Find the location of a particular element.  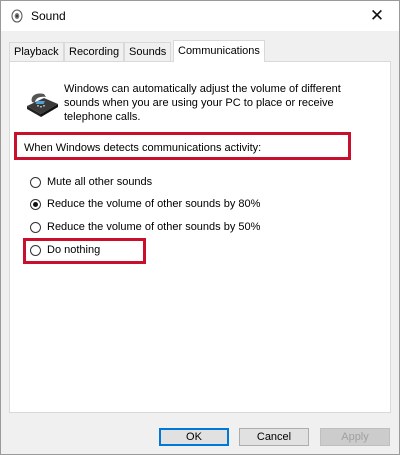

close-icon: ✕ is located at coordinates (377, 15).